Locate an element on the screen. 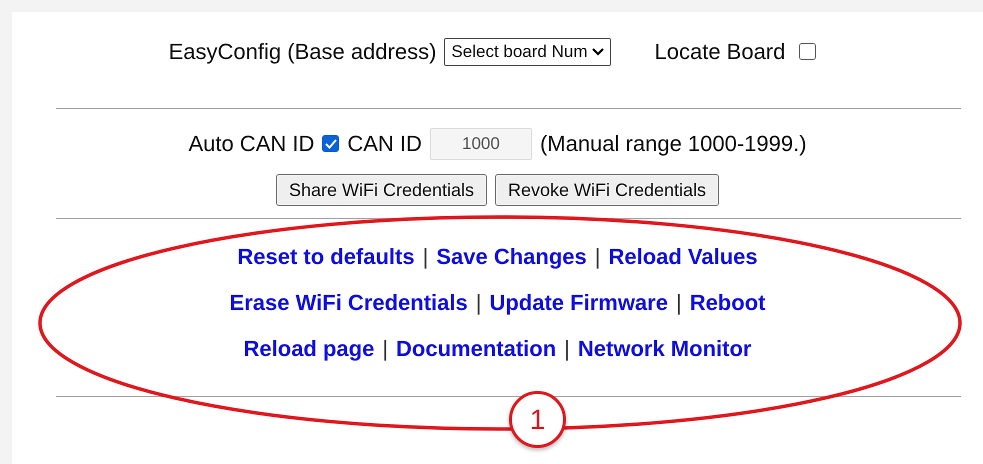 This screenshot has height=464, width=983. action-link: Erase WiFi Credentials is located at coordinates (349, 302).